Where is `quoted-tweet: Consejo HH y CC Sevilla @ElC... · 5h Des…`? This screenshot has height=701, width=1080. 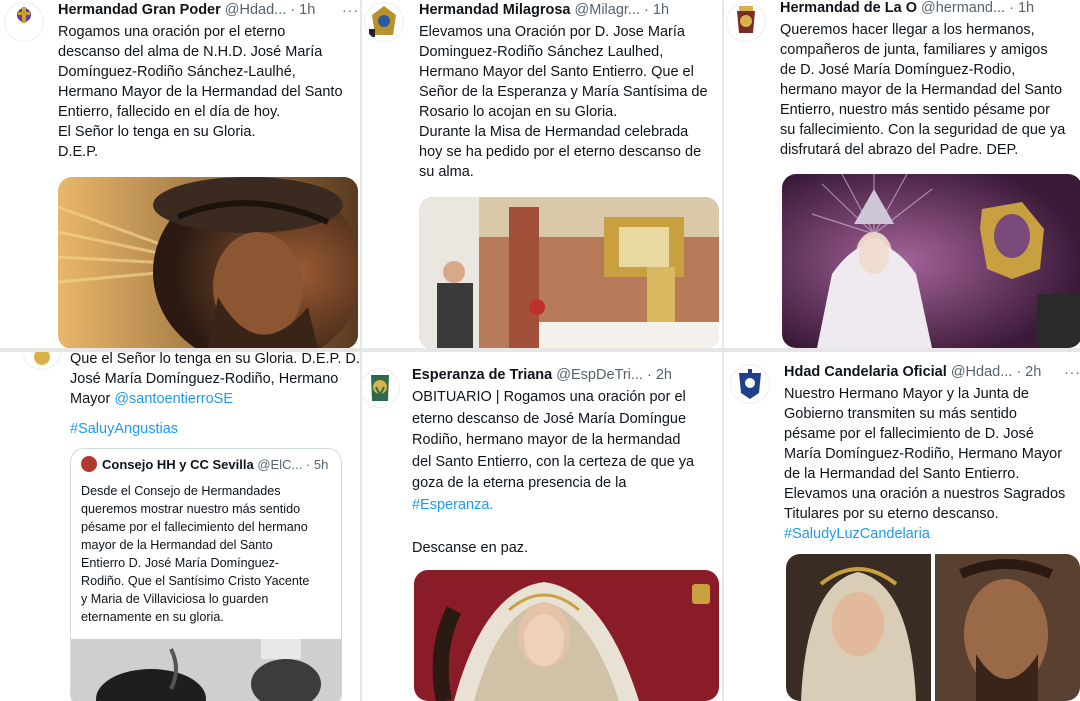
quoted-tweet: Consejo HH y CC Sevilla @ElC... · 5h Des… is located at coordinates (206, 574).